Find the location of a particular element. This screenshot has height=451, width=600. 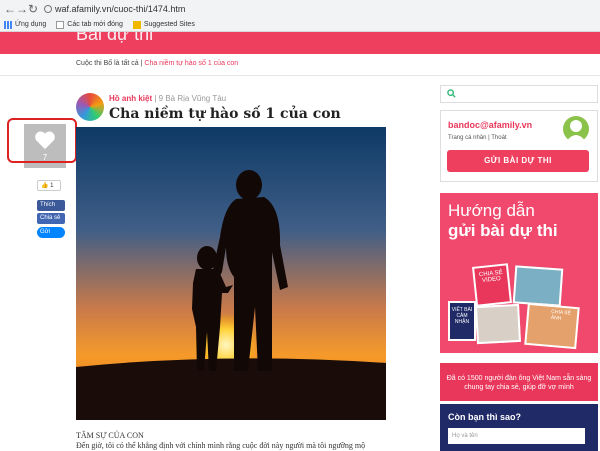

breadcrumb-root: Cuộc thi Bố là tất cả is located at coordinates (107, 63).